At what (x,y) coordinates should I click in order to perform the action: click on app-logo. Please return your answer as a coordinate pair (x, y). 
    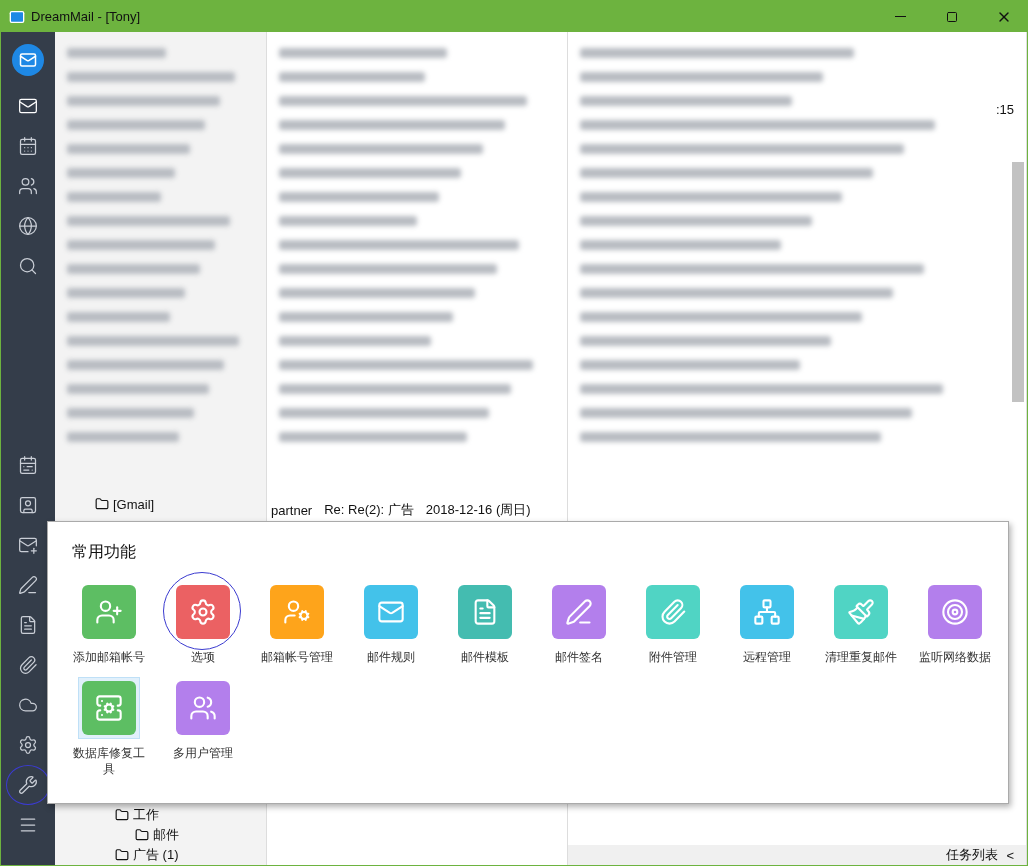
    Looking at the image, I should click on (28, 60).